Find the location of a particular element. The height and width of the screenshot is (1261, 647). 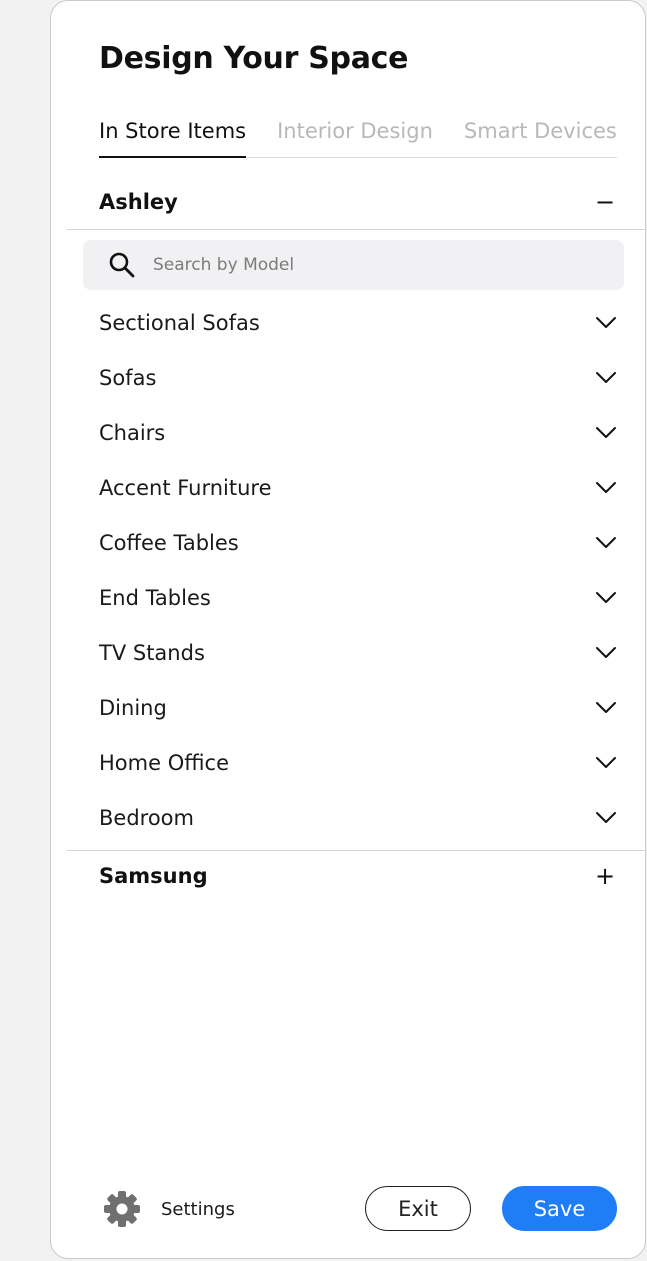

search-bar is located at coordinates (353, 265).